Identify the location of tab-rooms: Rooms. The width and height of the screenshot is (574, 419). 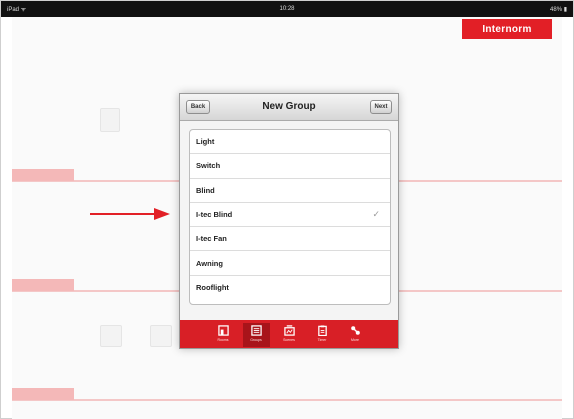
(223, 335).